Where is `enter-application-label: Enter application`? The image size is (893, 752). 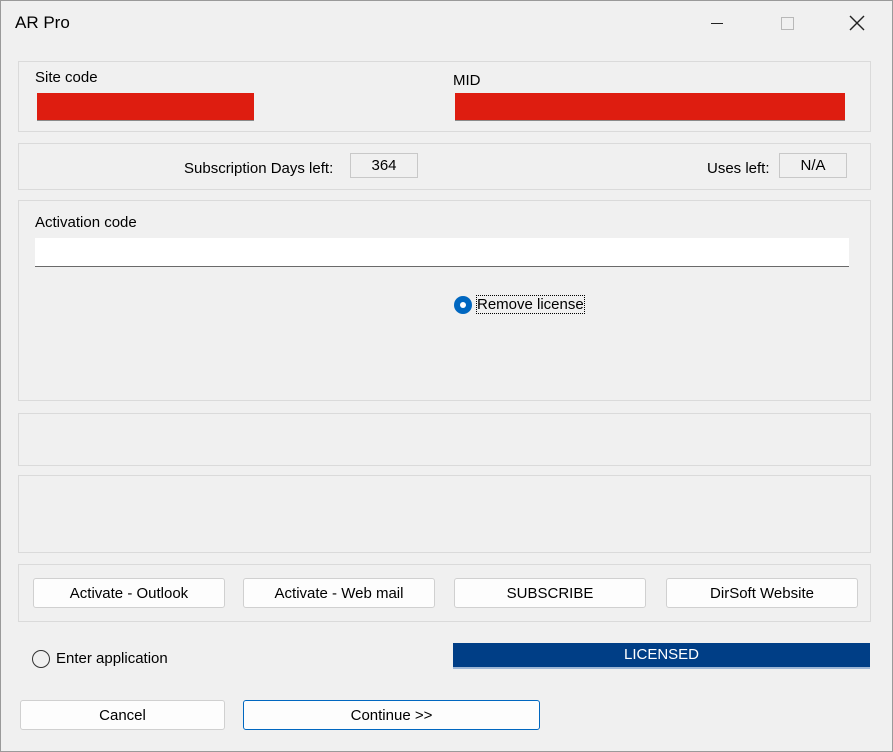 enter-application-label: Enter application is located at coordinates (112, 658).